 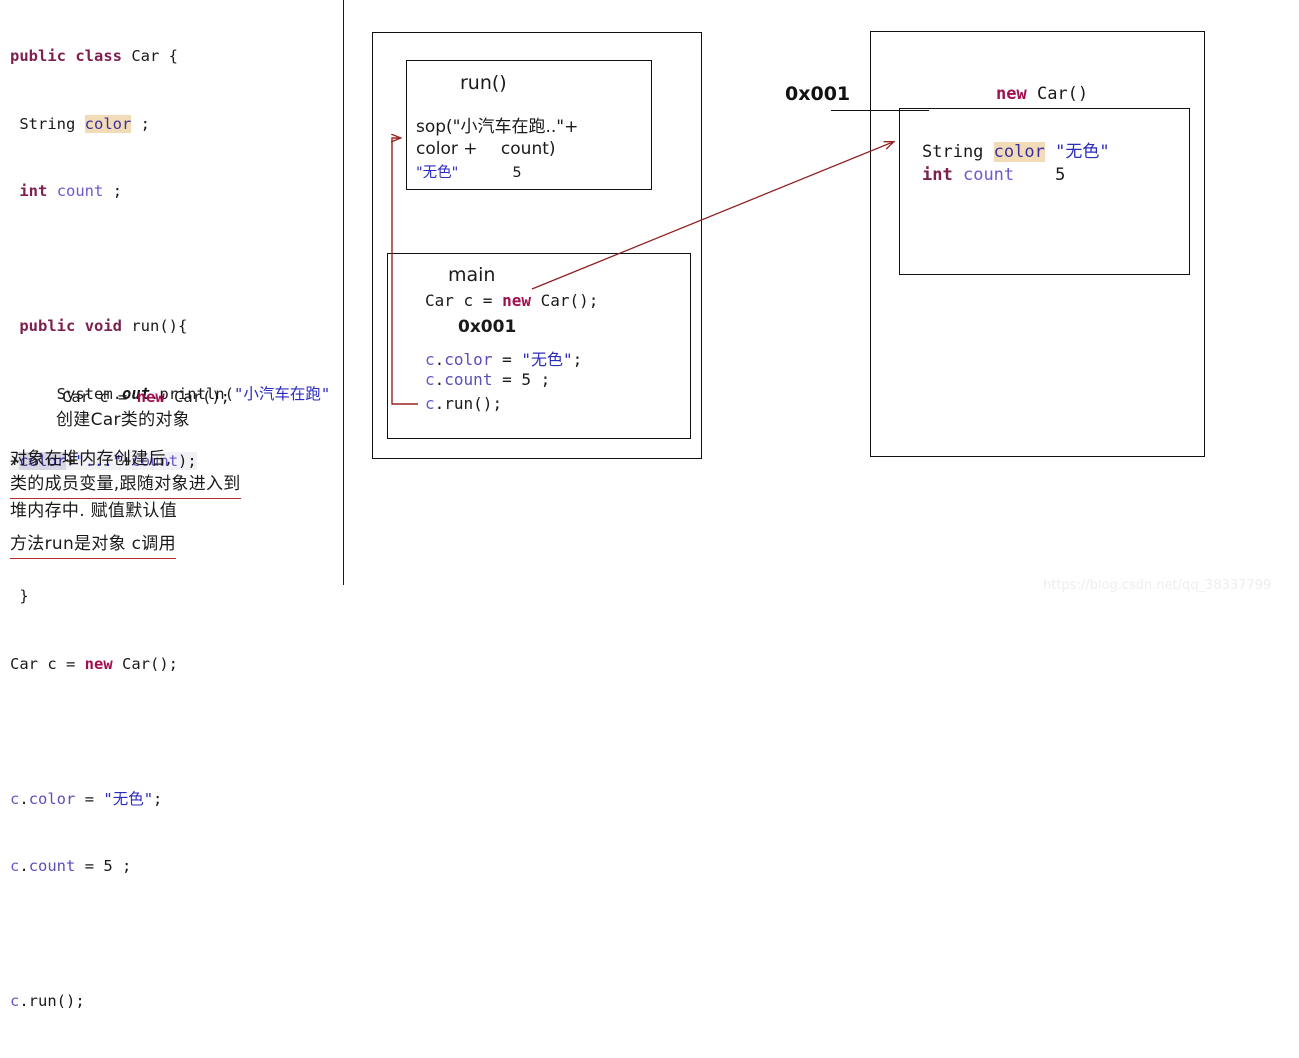 I want to click on reference-arrow, so click(x=712, y=216).